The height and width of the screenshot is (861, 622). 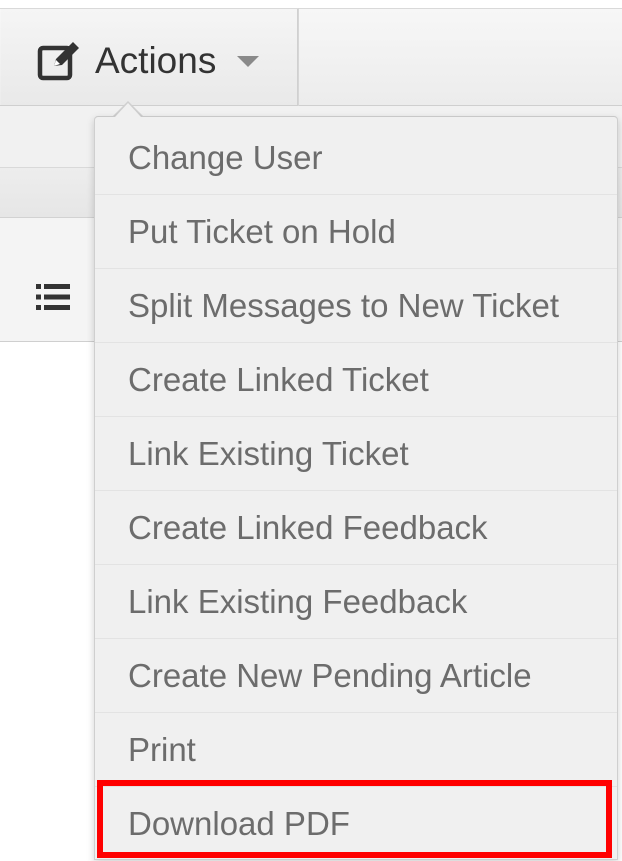 What do you see at coordinates (356, 158) in the screenshot?
I see `menu-item-change-user: Change User` at bounding box center [356, 158].